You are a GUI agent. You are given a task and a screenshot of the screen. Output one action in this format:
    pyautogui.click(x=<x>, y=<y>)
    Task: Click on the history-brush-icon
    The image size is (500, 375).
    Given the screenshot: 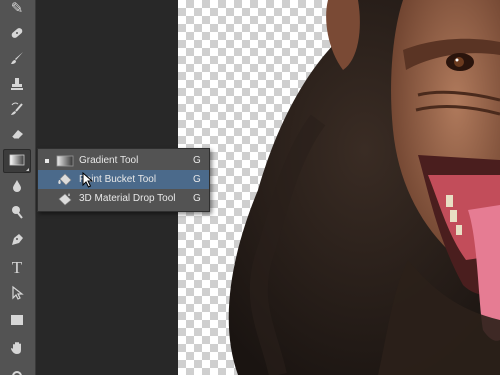 What is the action you would take?
    pyautogui.click(x=17, y=110)
    